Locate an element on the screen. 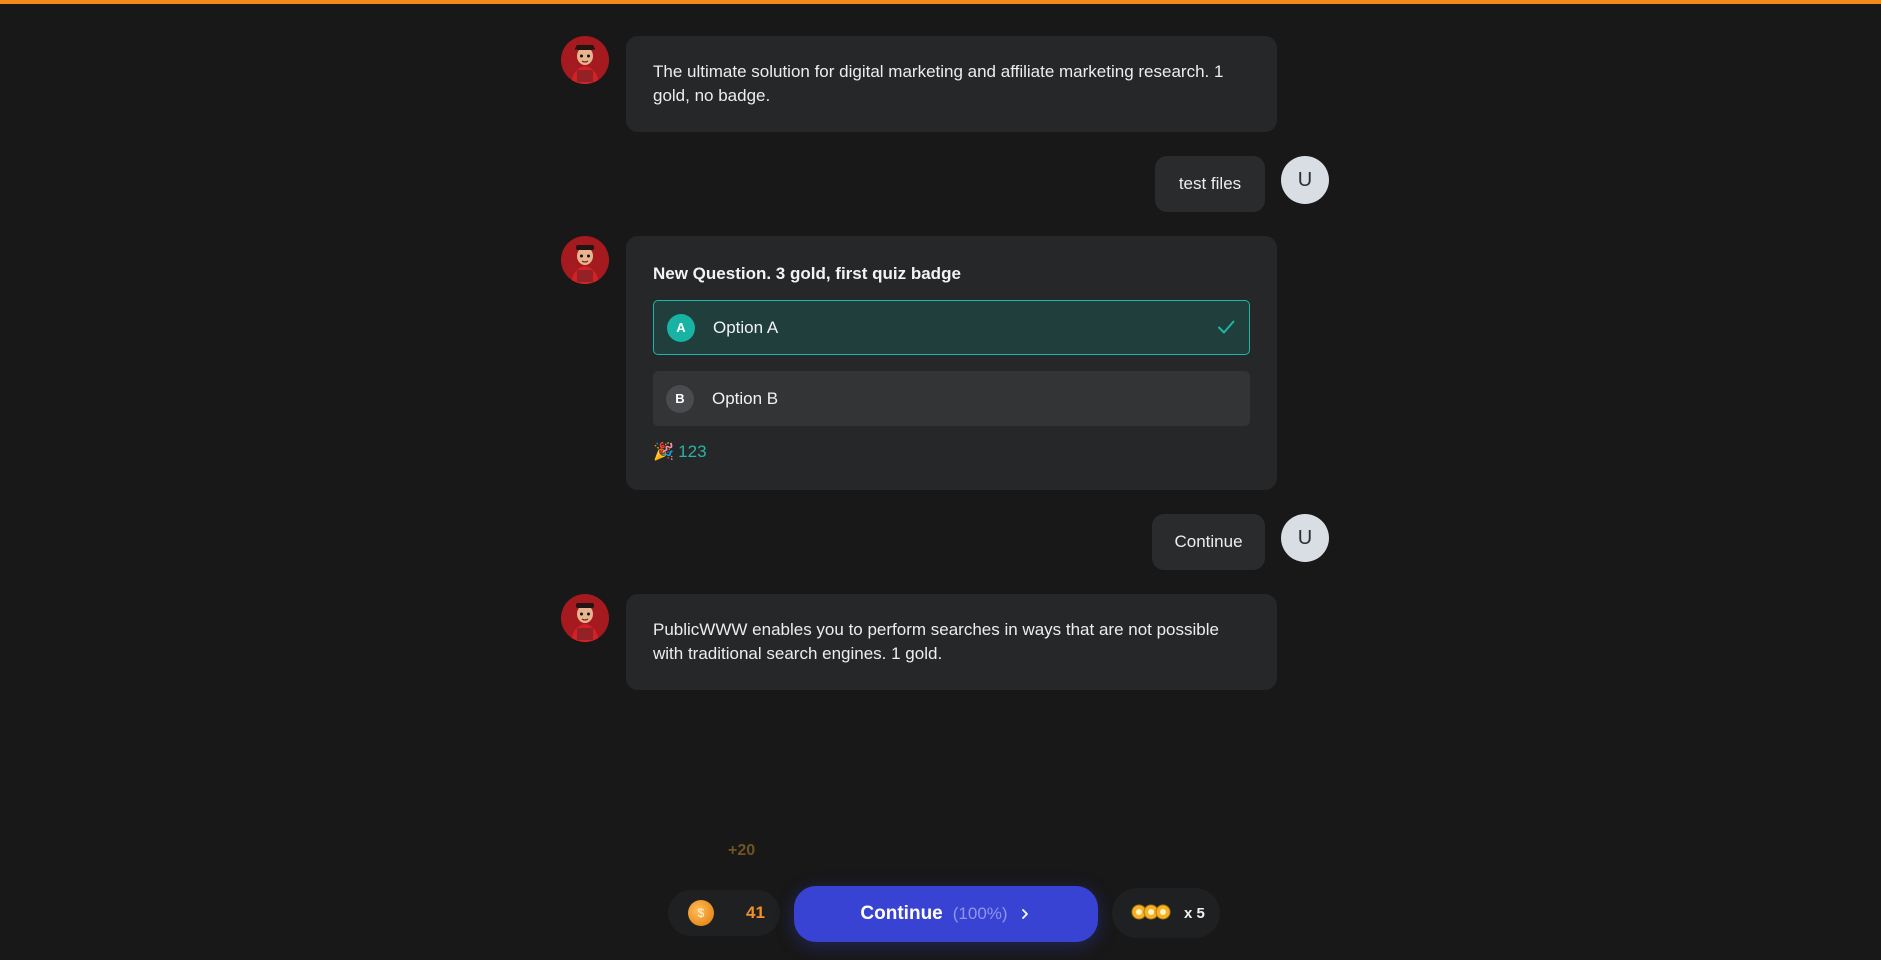 This screenshot has width=1881, height=960. option-letter-badge: A is located at coordinates (681, 327).